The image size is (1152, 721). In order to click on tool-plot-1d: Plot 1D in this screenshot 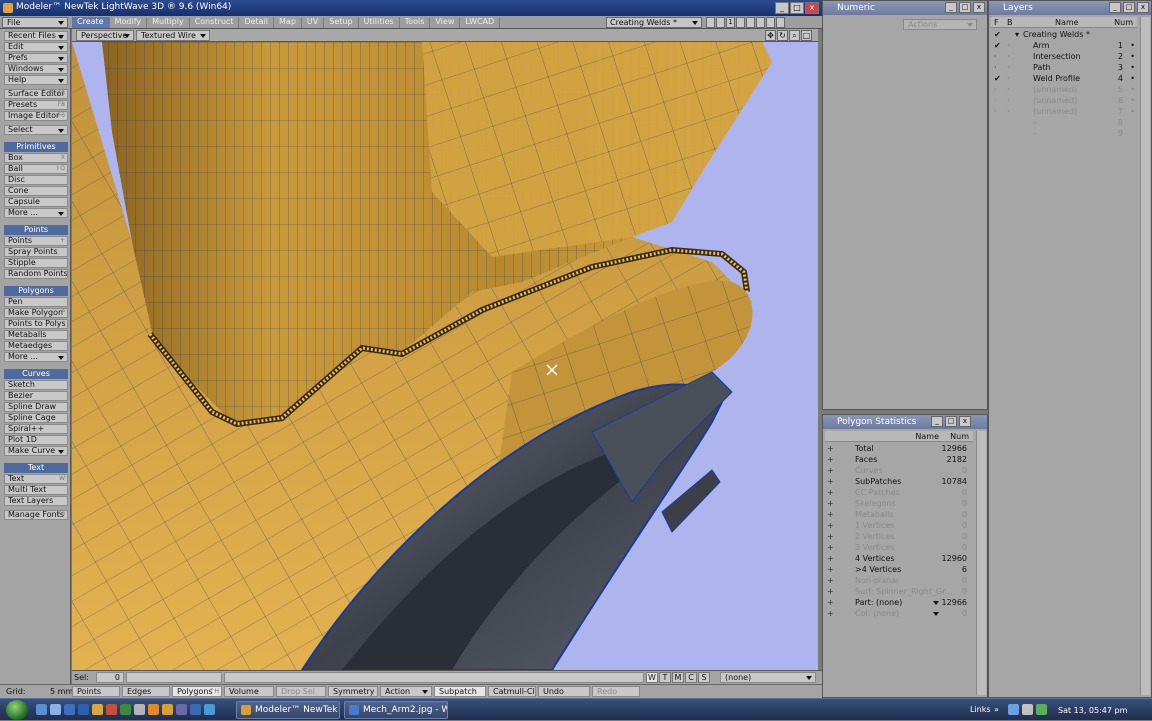, I will do `click(36, 440)`.